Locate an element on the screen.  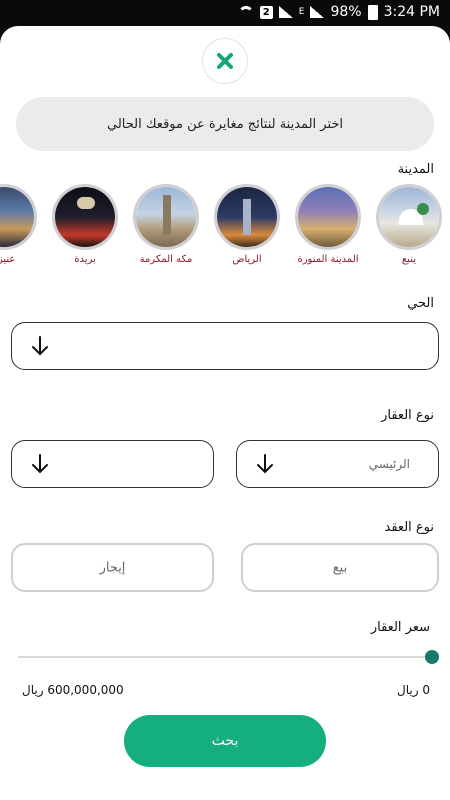
city-name: مكه المكرمة is located at coordinates (166, 259).